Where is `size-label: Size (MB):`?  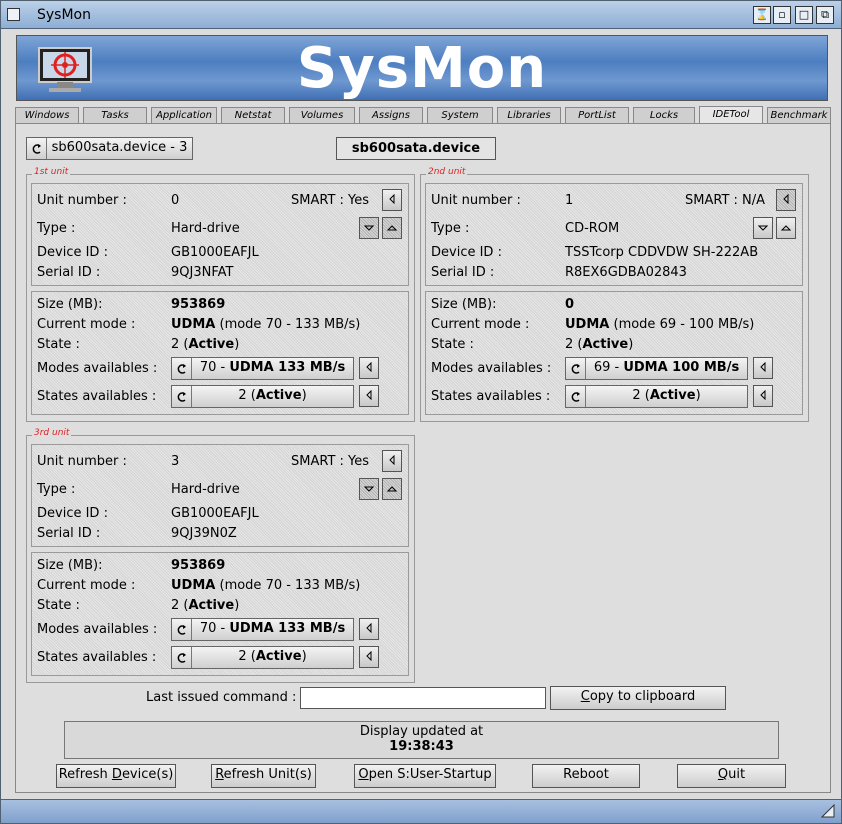 size-label: Size (MB): is located at coordinates (70, 565).